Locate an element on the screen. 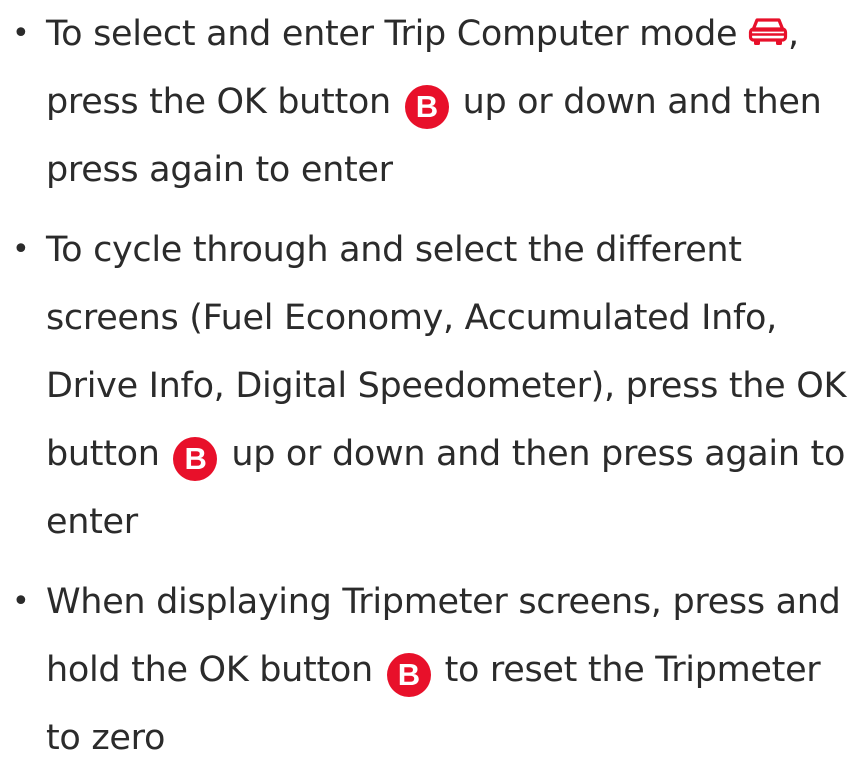 The image size is (858, 772). car-icon is located at coordinates (768, 32).